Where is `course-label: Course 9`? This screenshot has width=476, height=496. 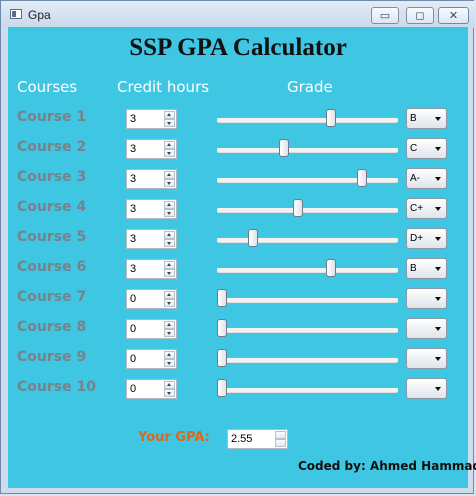 course-label: Course 9 is located at coordinates (52, 357).